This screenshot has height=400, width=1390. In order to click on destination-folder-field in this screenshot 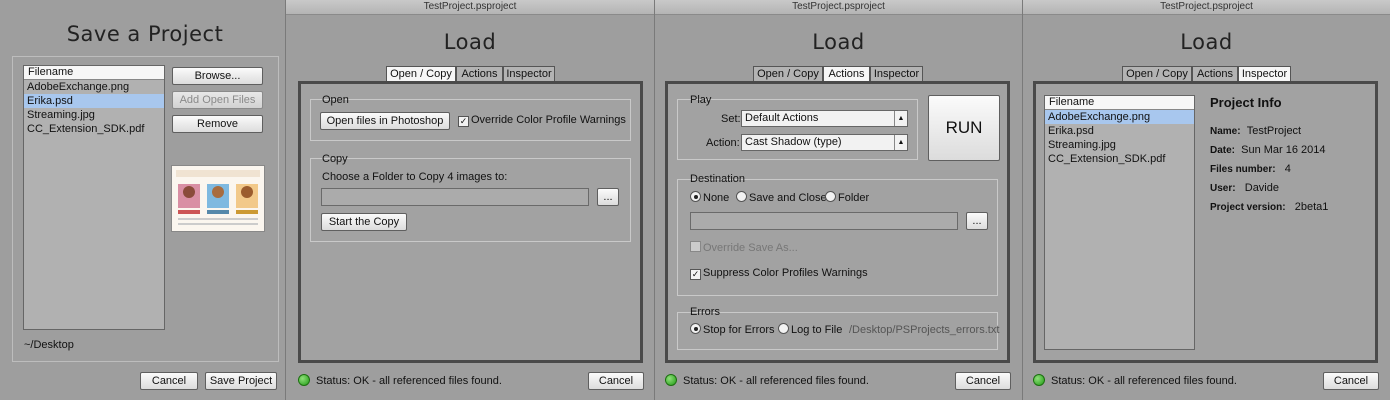, I will do `click(824, 221)`.